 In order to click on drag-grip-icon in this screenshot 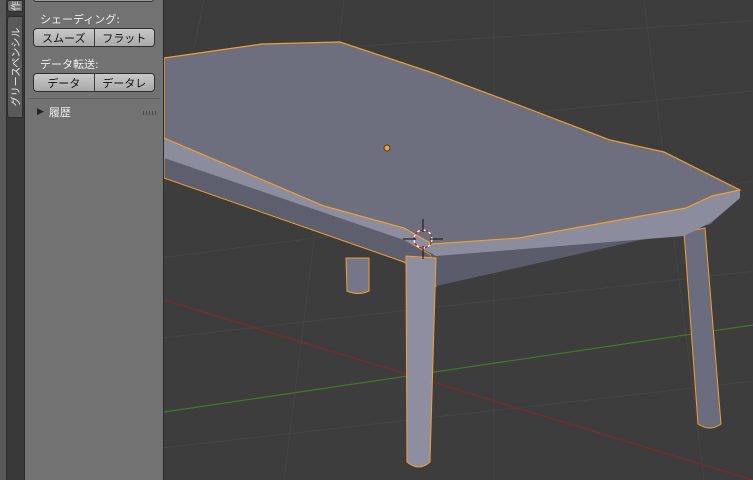, I will do `click(150, 113)`.